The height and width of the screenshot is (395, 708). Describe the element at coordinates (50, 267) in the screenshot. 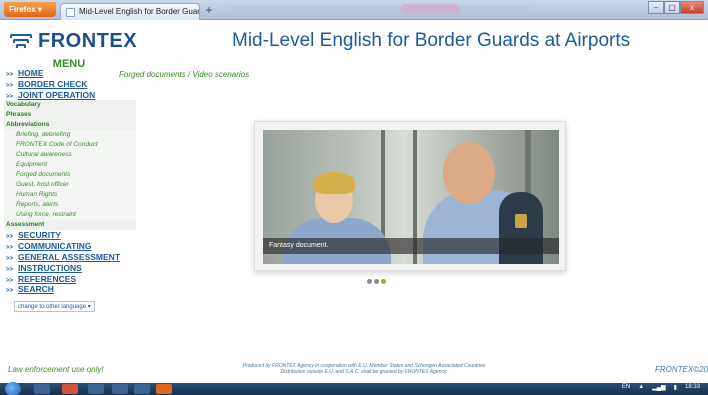

I see `menu-item-label: INSTRUCTIONS` at that location.